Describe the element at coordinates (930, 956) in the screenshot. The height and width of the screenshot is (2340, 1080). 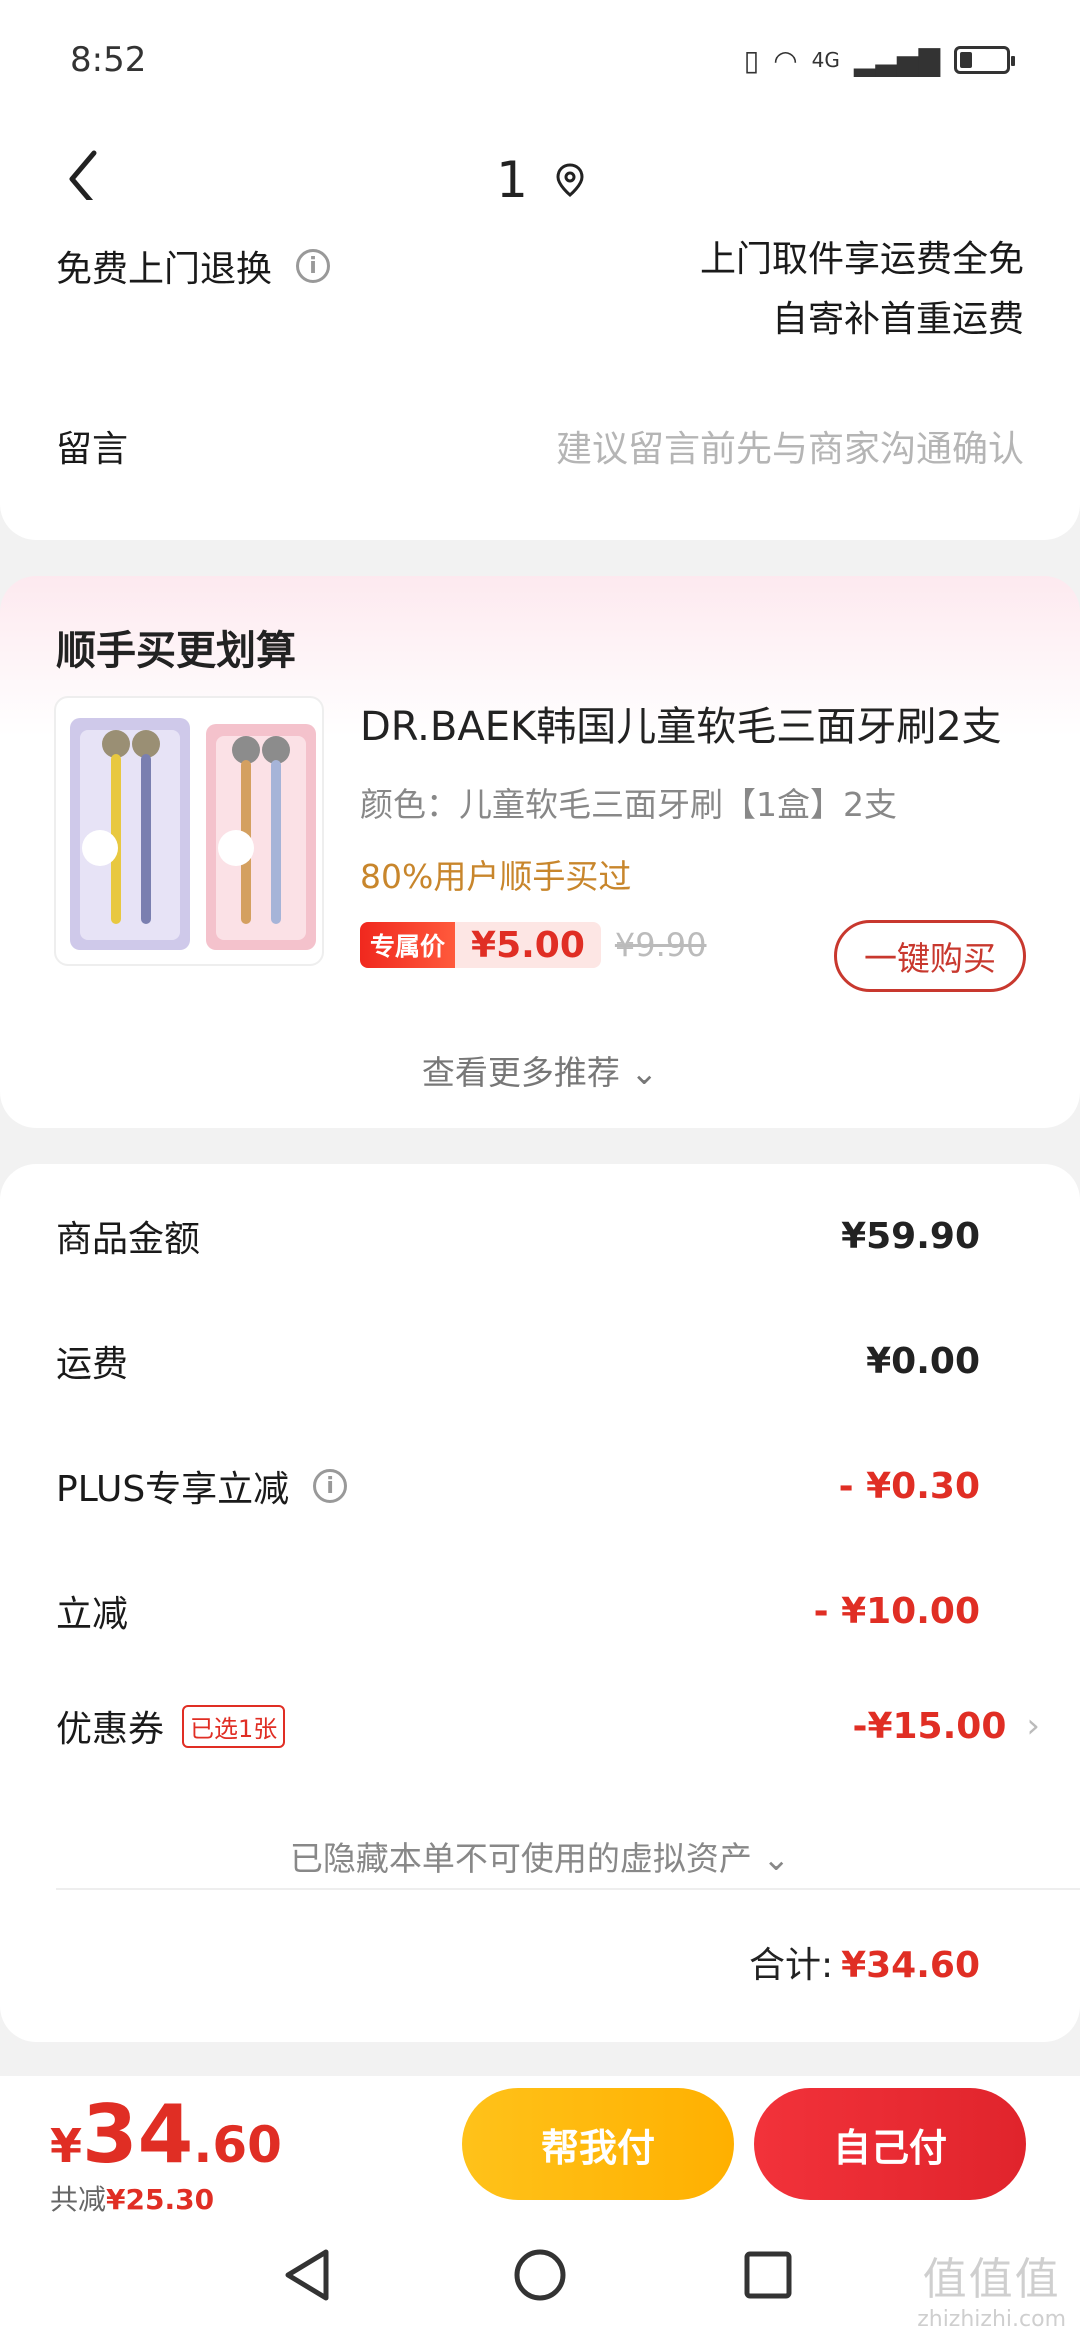
I see `one-click-buy-button: 一键购买` at that location.